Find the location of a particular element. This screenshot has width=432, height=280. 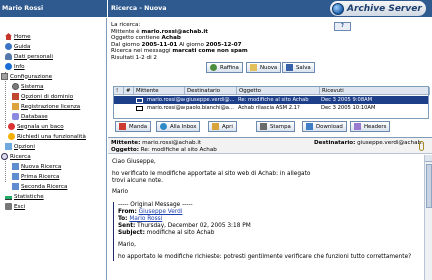

attachment-paperclip-icon is located at coordinates (421, 146).